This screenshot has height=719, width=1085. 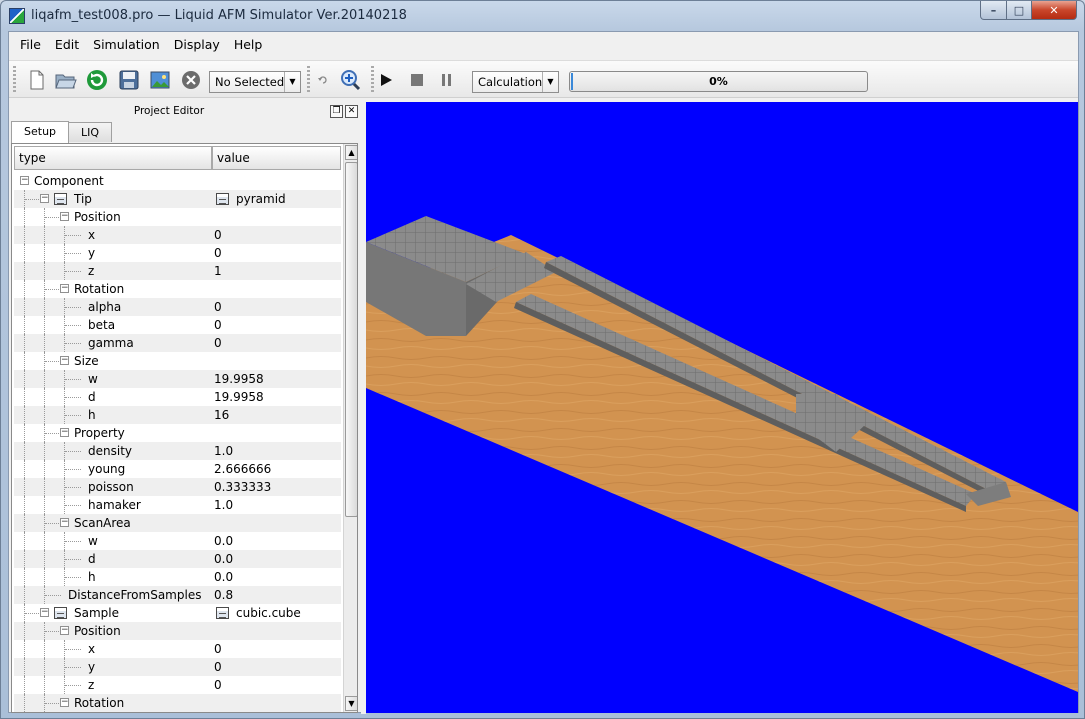 I want to click on row-value: 16, so click(x=221, y=415).